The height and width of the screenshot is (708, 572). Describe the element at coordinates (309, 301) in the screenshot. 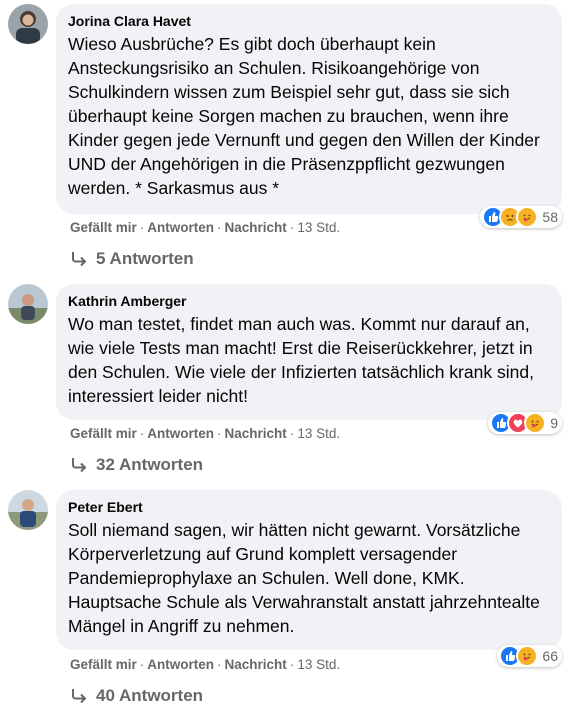

I see `comment-author: Kathrin Amberger` at that location.